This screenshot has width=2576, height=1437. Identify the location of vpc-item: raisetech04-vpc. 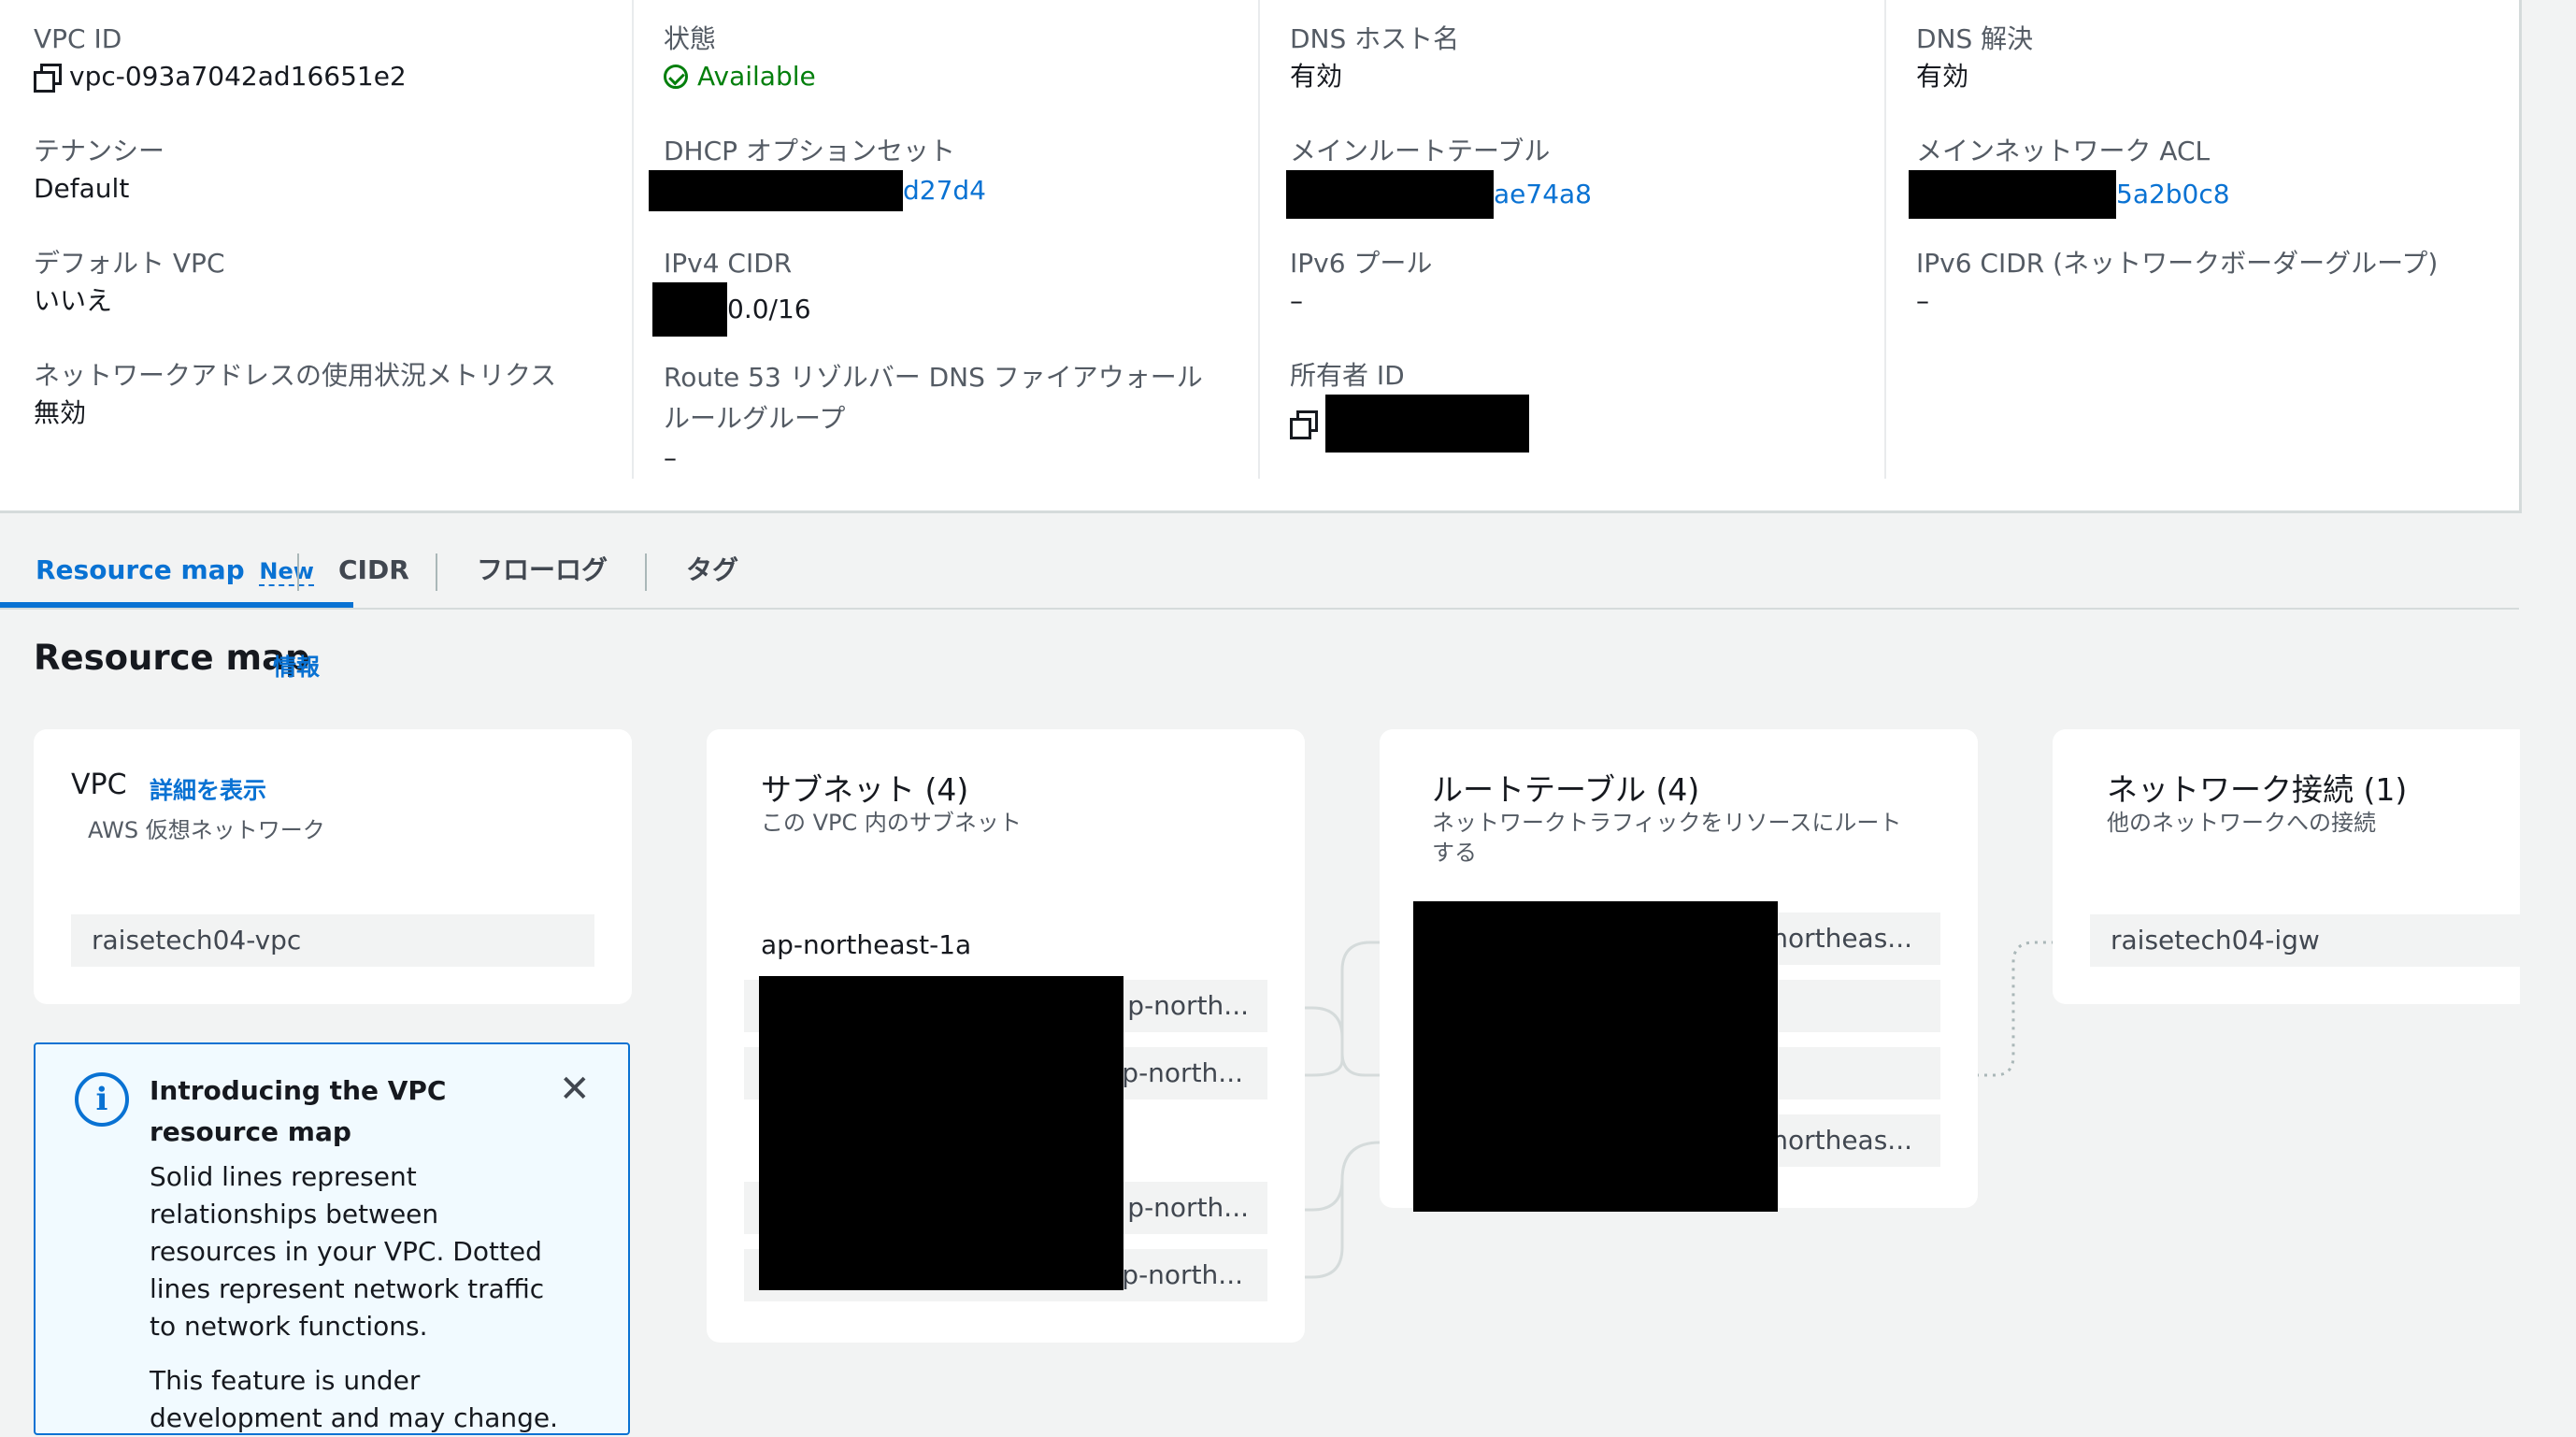
(332, 940).